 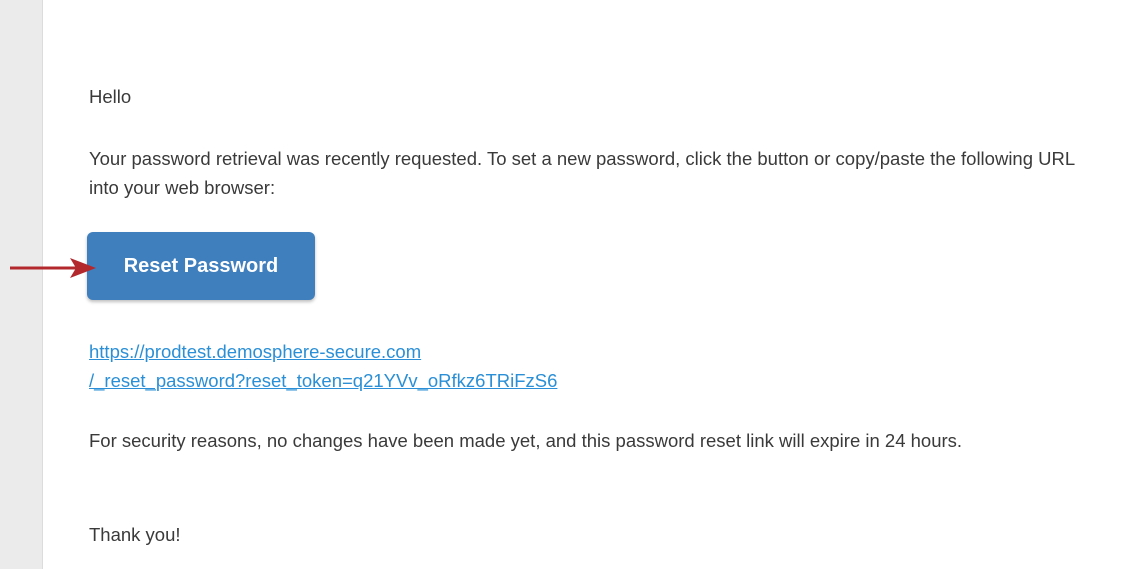 What do you see at coordinates (255, 351) in the screenshot?
I see `reset-link-line1: https://prodtest.demosphere-secure.com` at bounding box center [255, 351].